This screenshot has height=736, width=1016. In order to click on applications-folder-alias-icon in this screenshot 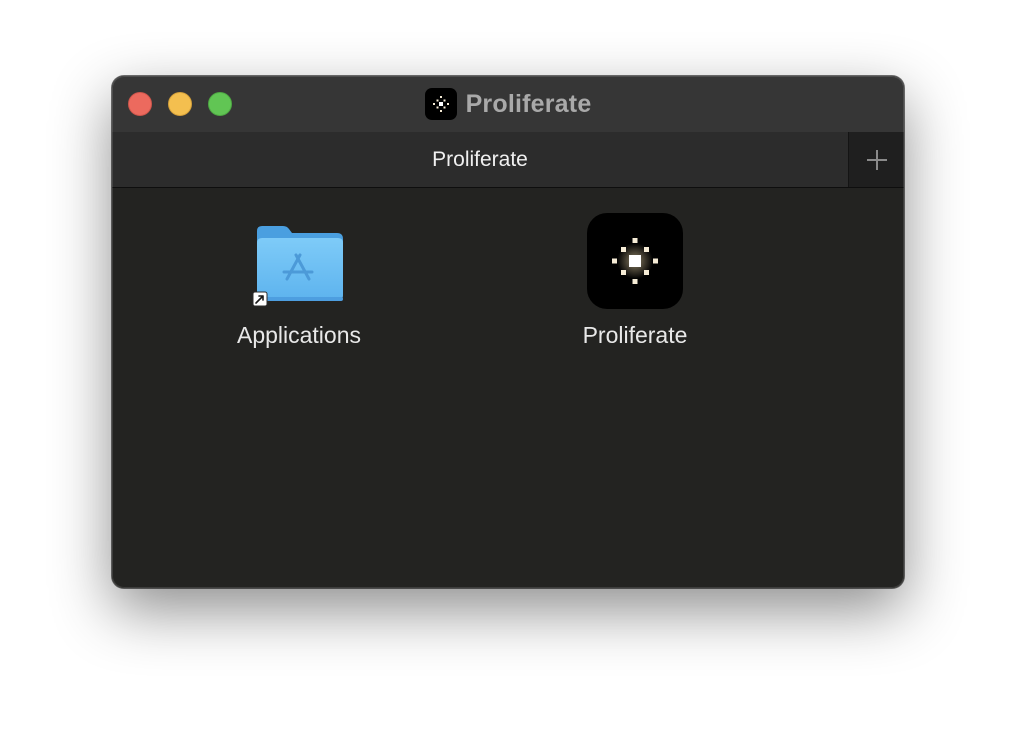, I will do `click(299, 261)`.